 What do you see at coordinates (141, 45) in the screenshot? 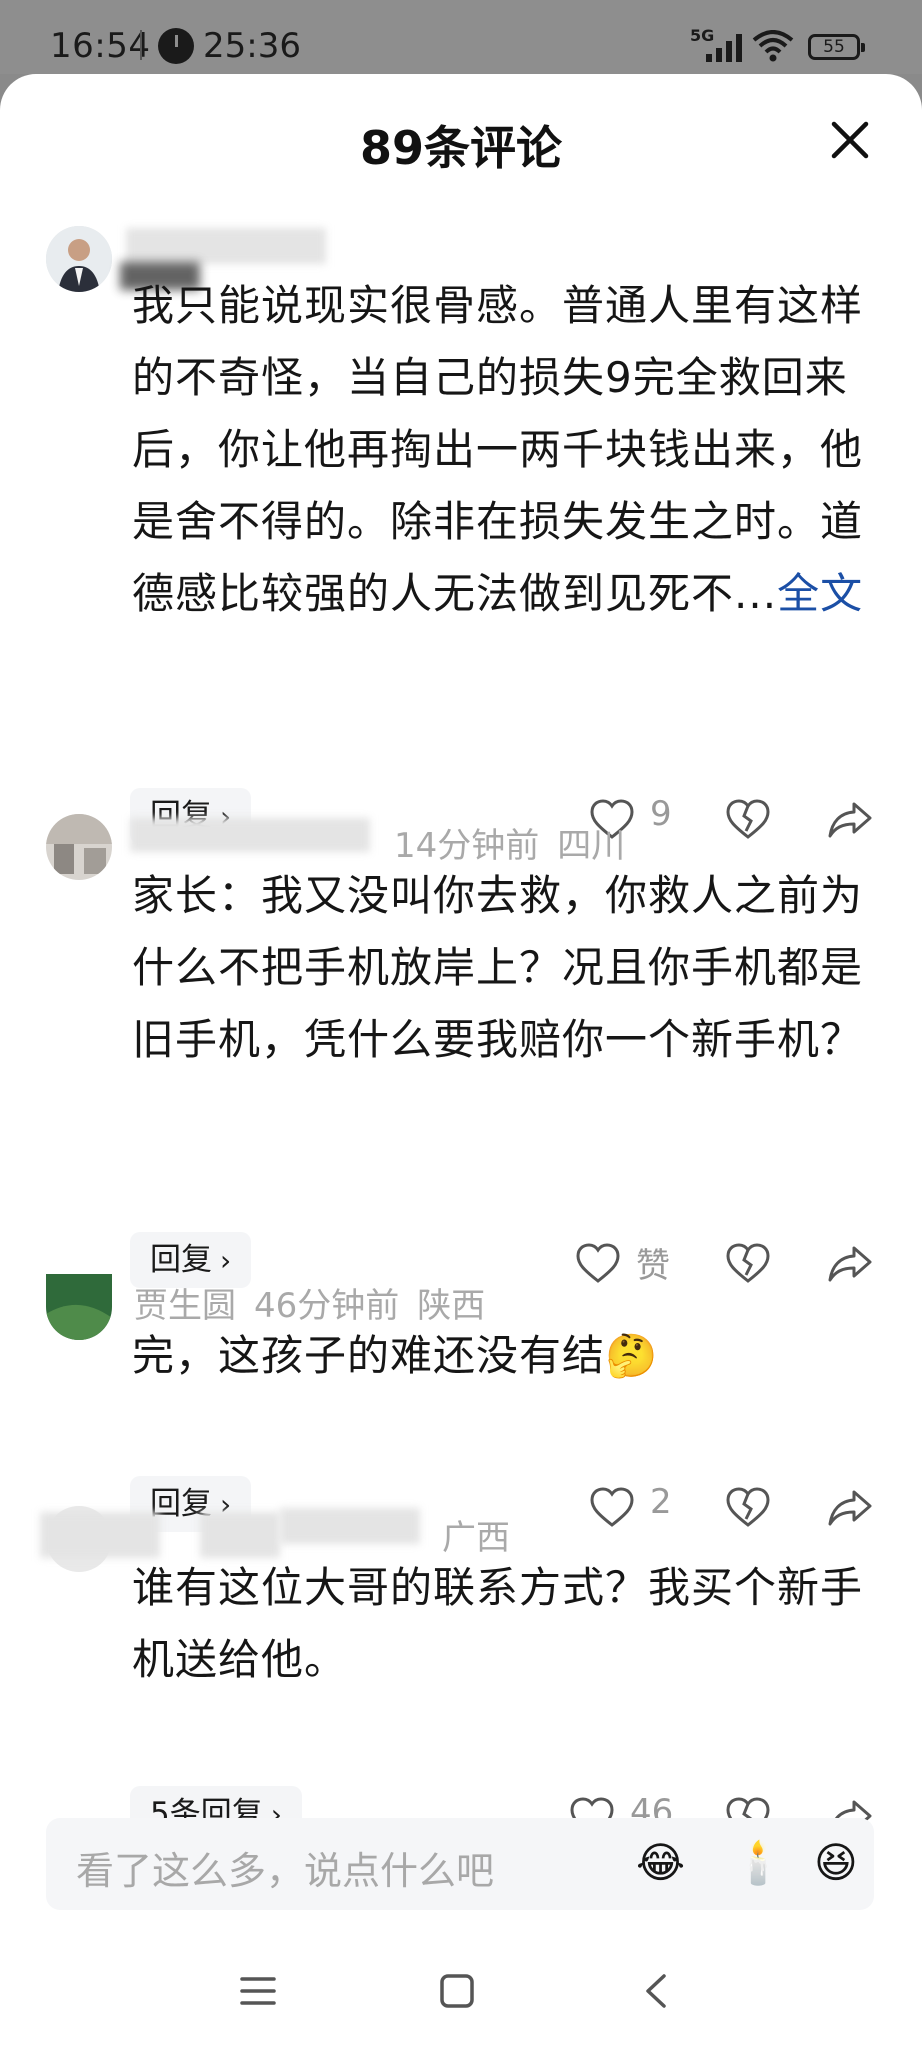
I see `status-divider` at bounding box center [141, 45].